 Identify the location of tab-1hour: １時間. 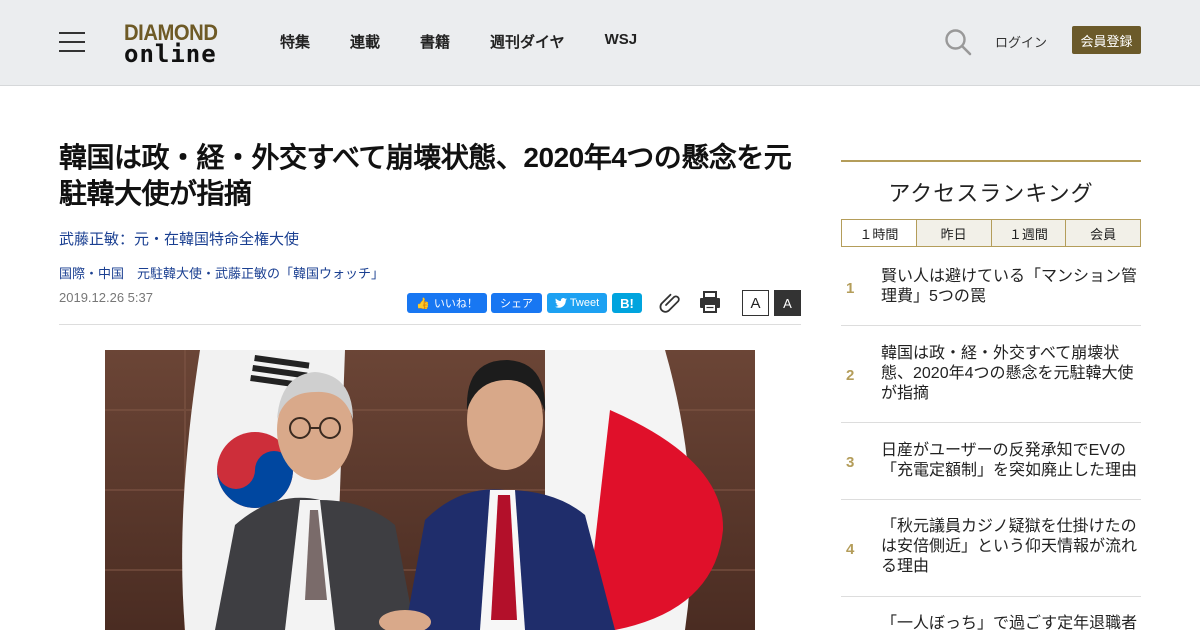
(879, 233).